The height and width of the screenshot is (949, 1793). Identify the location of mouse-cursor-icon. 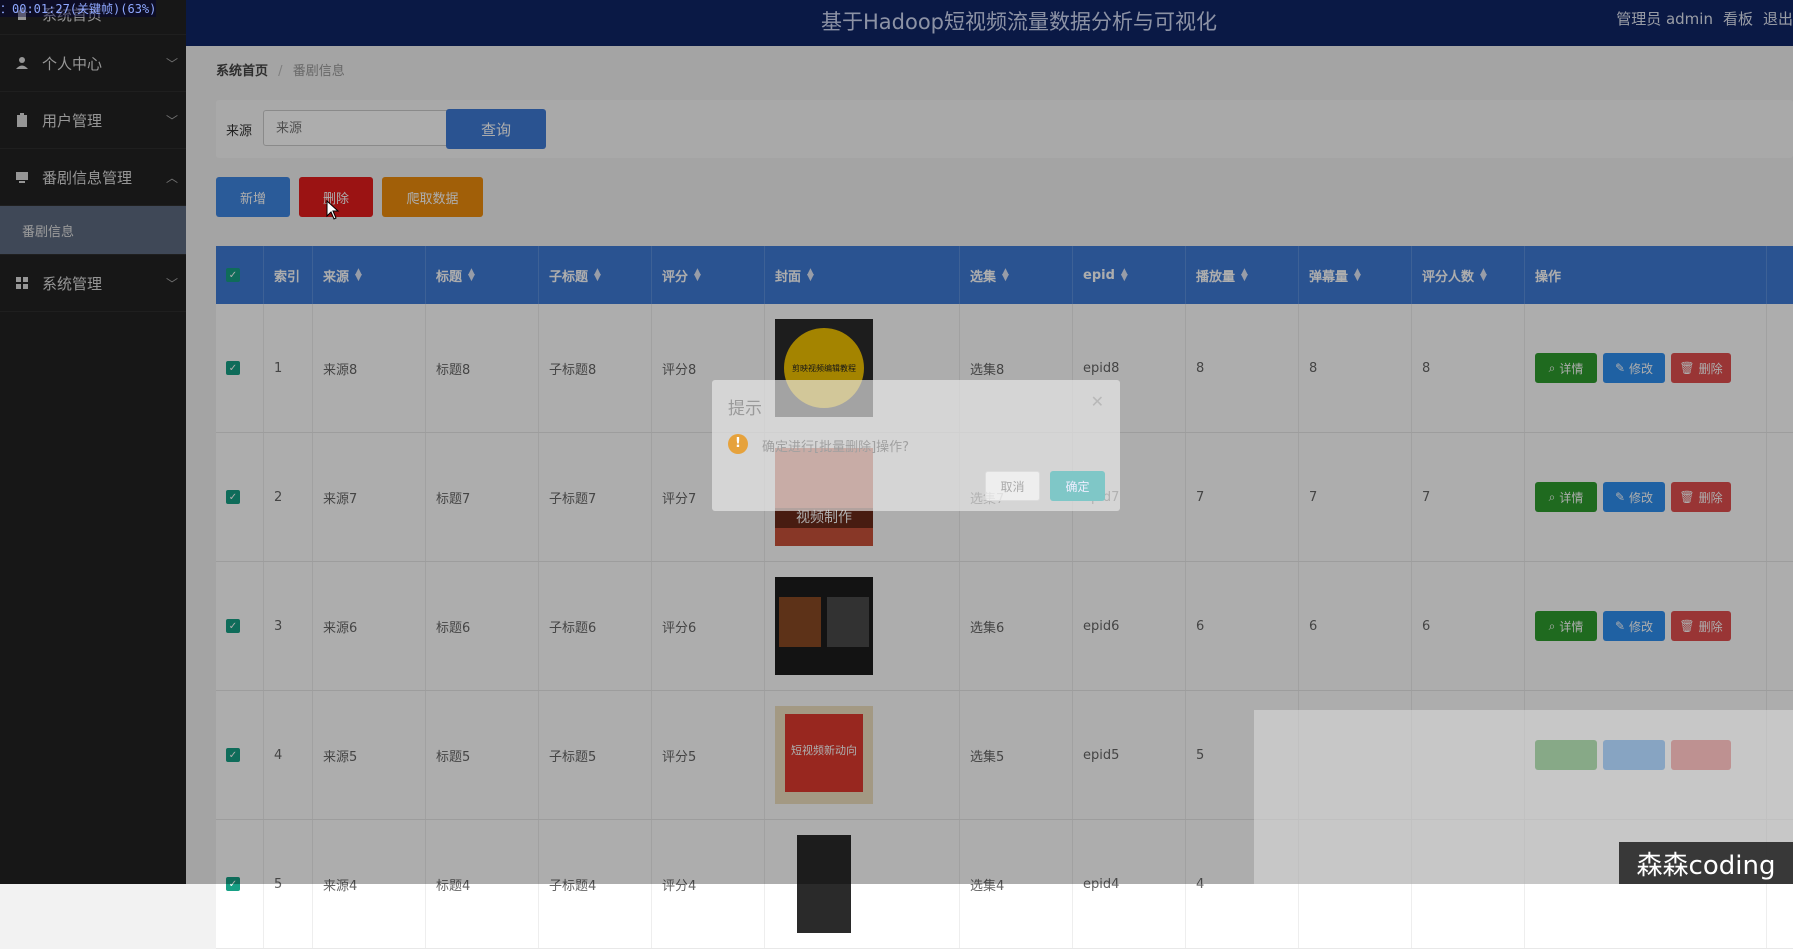
(333, 210).